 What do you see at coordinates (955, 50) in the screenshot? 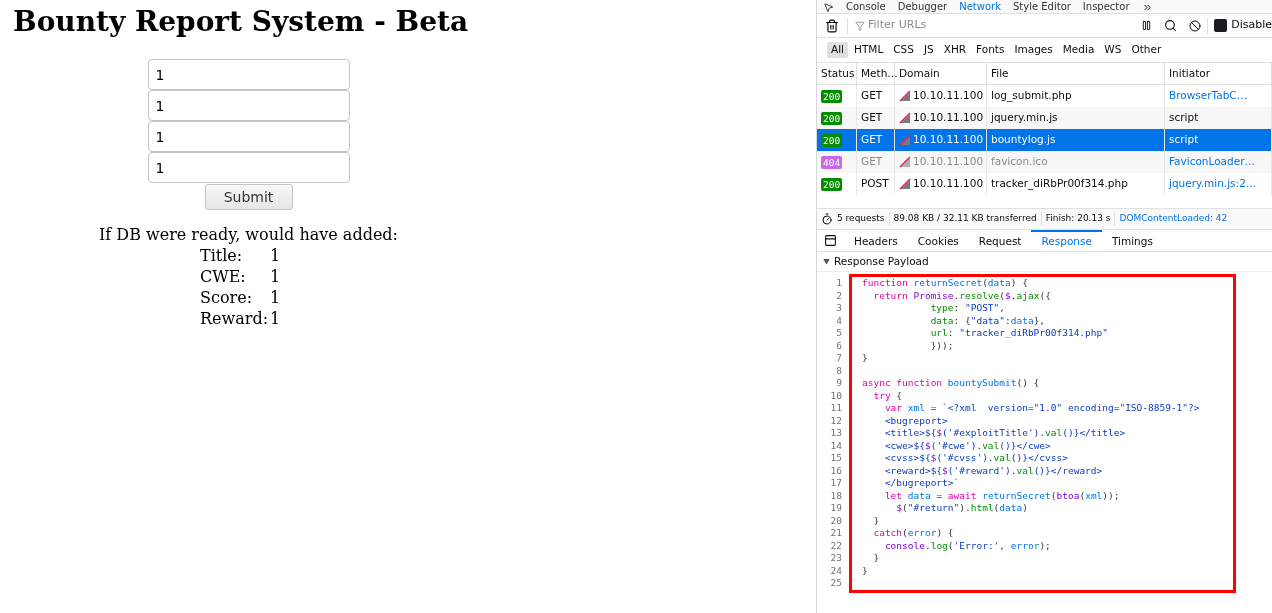
I see `type-filter-button: XHR` at bounding box center [955, 50].